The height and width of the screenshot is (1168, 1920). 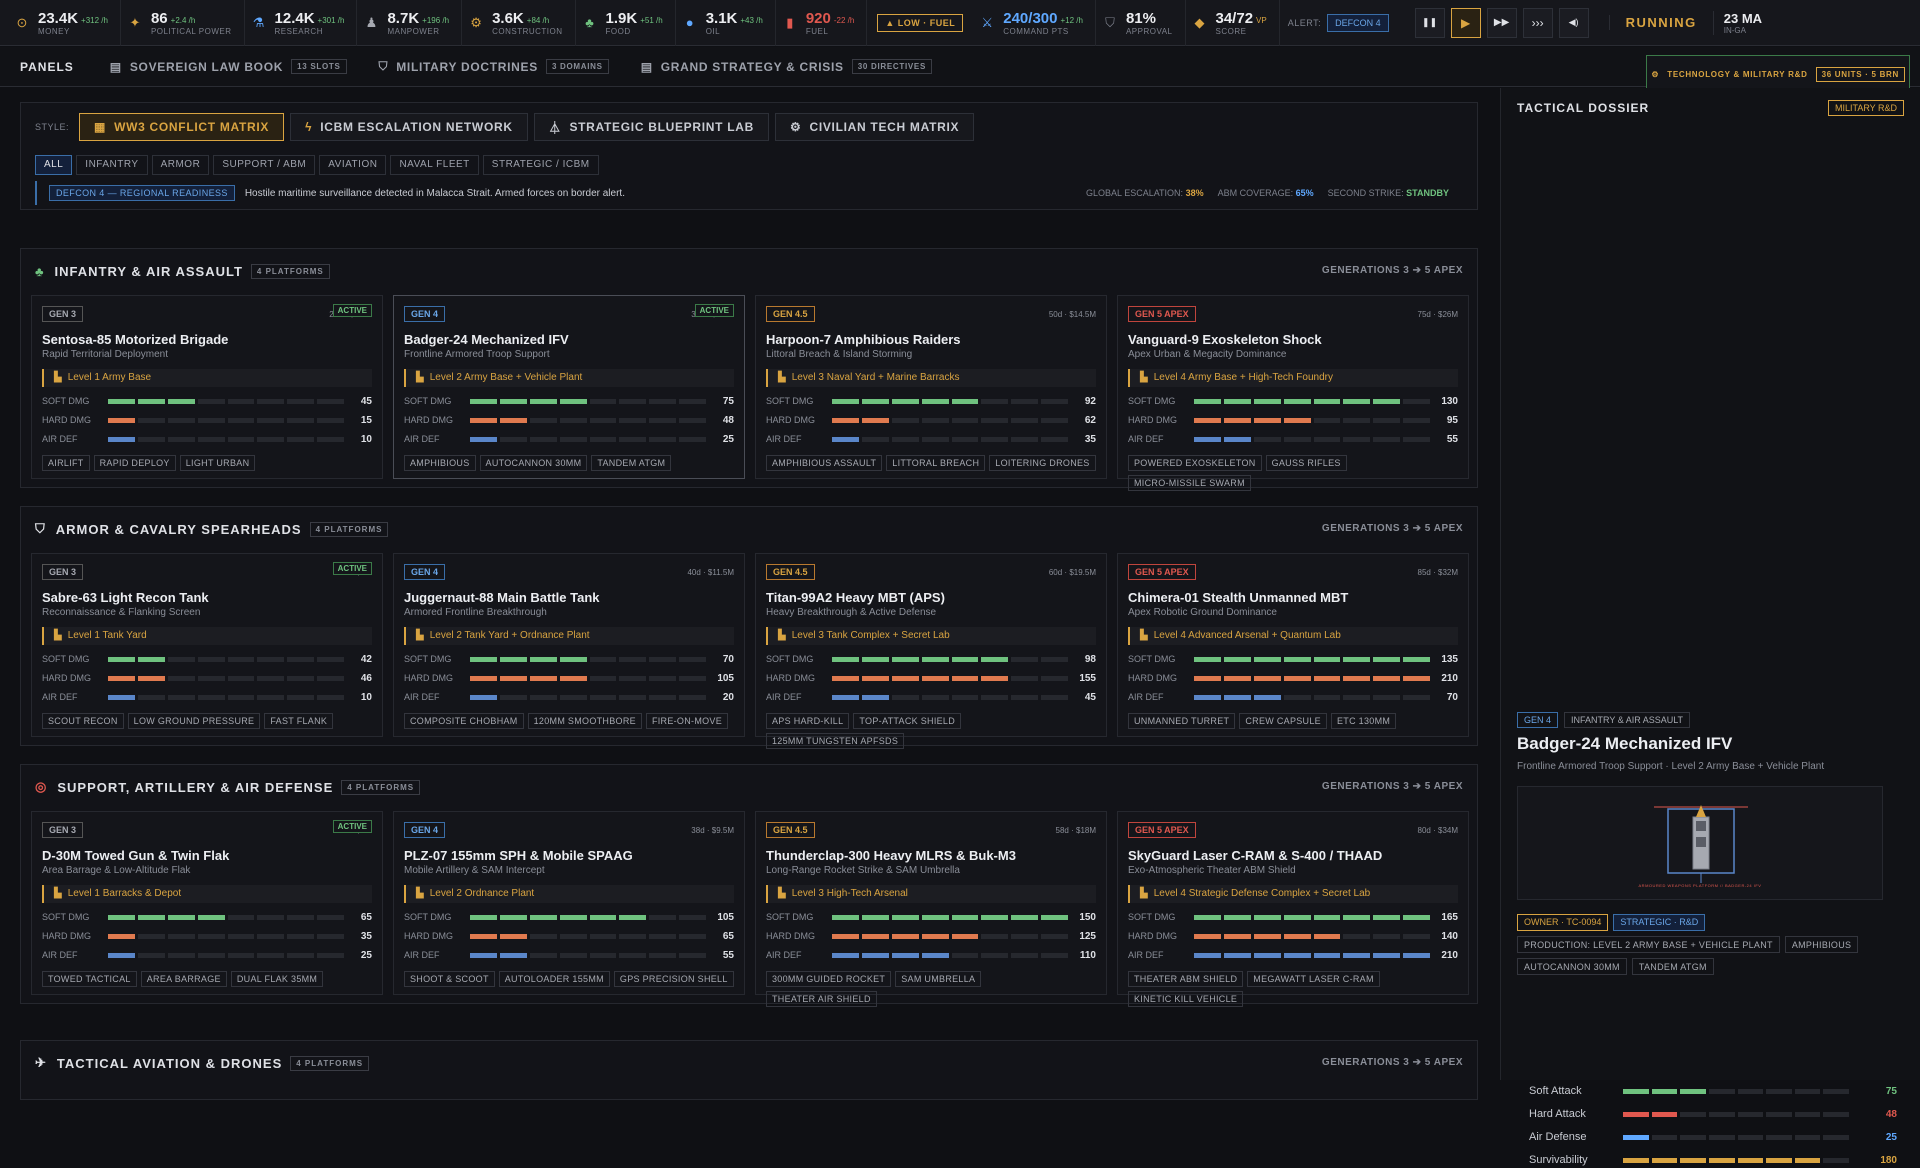 I want to click on style-icbm-button: ϟ ICBM ESCALATION NETWORK, so click(x=409, y=127).